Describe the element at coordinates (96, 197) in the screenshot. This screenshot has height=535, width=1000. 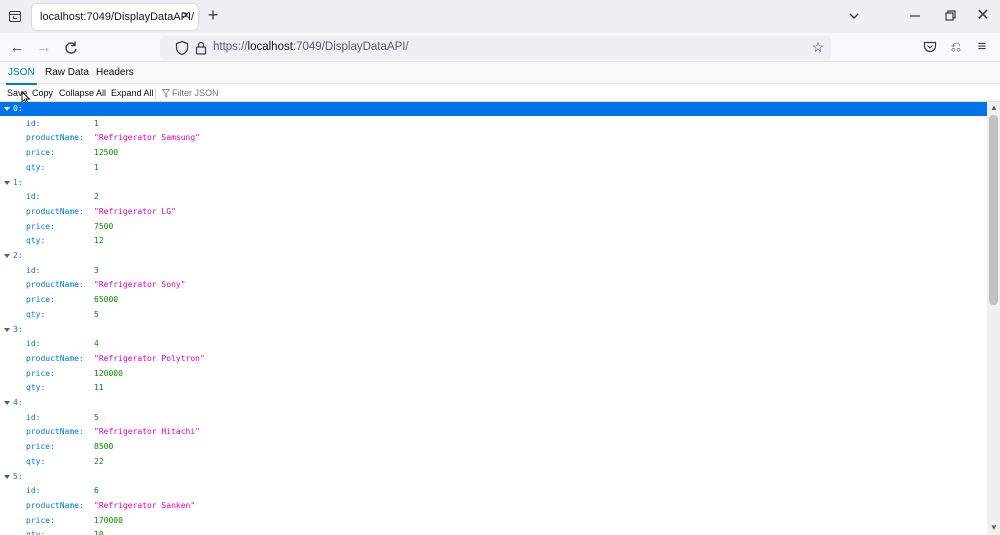
I see `json-property-value: 2` at that location.